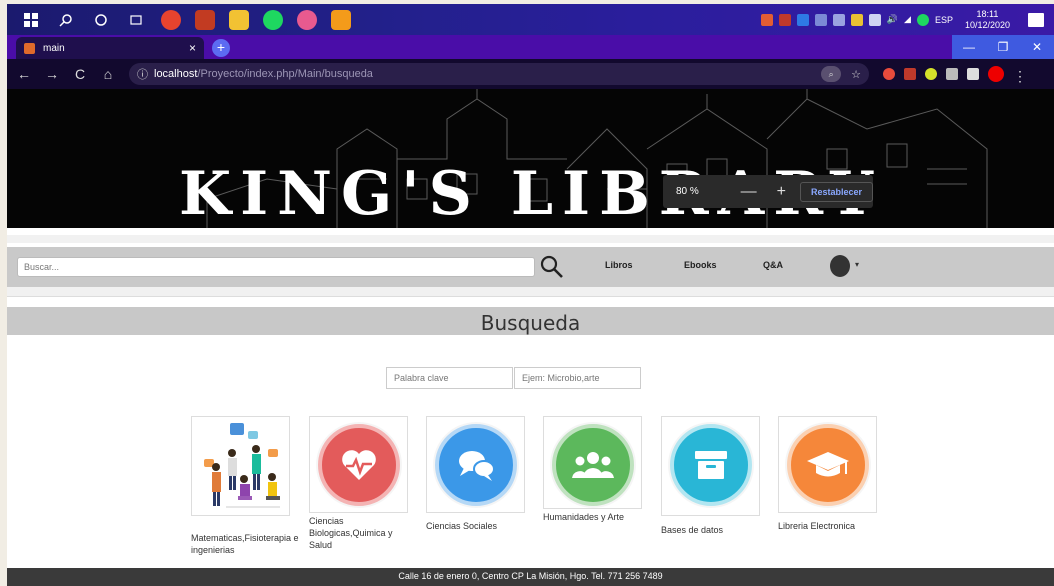 This screenshot has width=1054, height=586. I want to click on file-explorer-icon, so click(239, 19).